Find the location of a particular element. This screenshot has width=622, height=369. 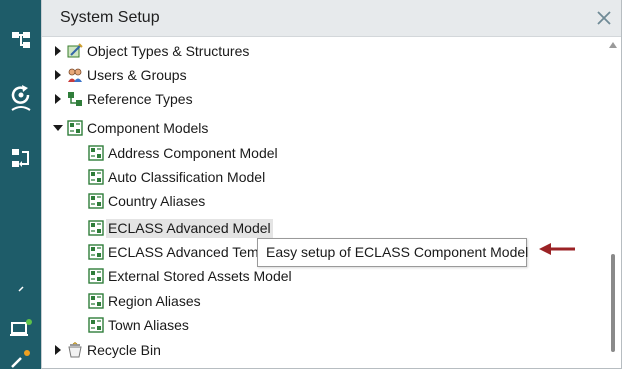

edit-nav-button is located at coordinates (20, 357).